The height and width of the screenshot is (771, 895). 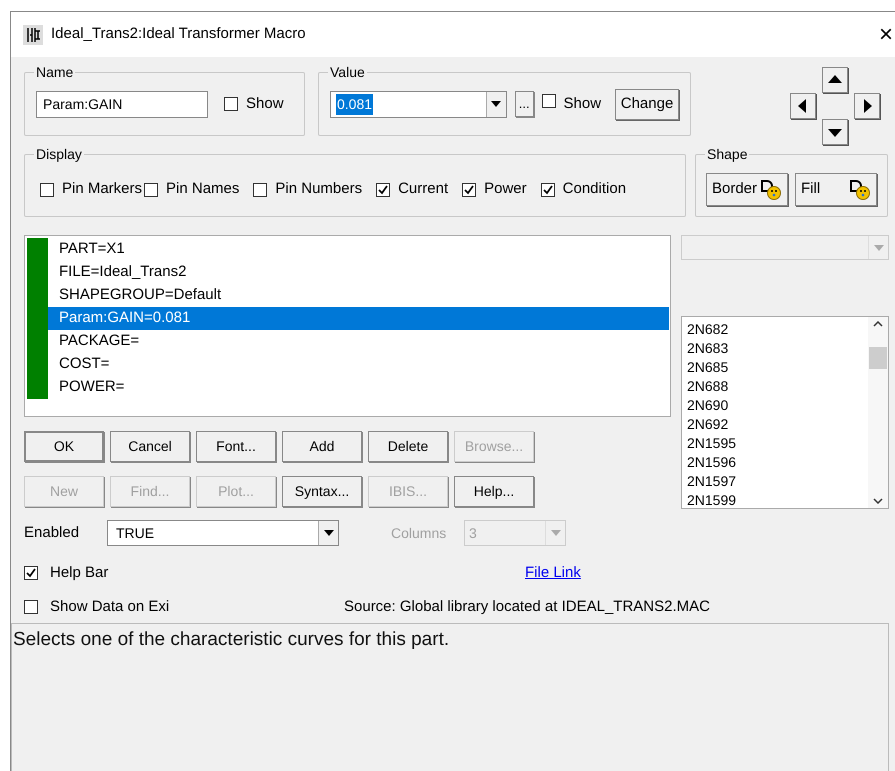 What do you see at coordinates (836, 189) in the screenshot?
I see `shape-button: Fill` at bounding box center [836, 189].